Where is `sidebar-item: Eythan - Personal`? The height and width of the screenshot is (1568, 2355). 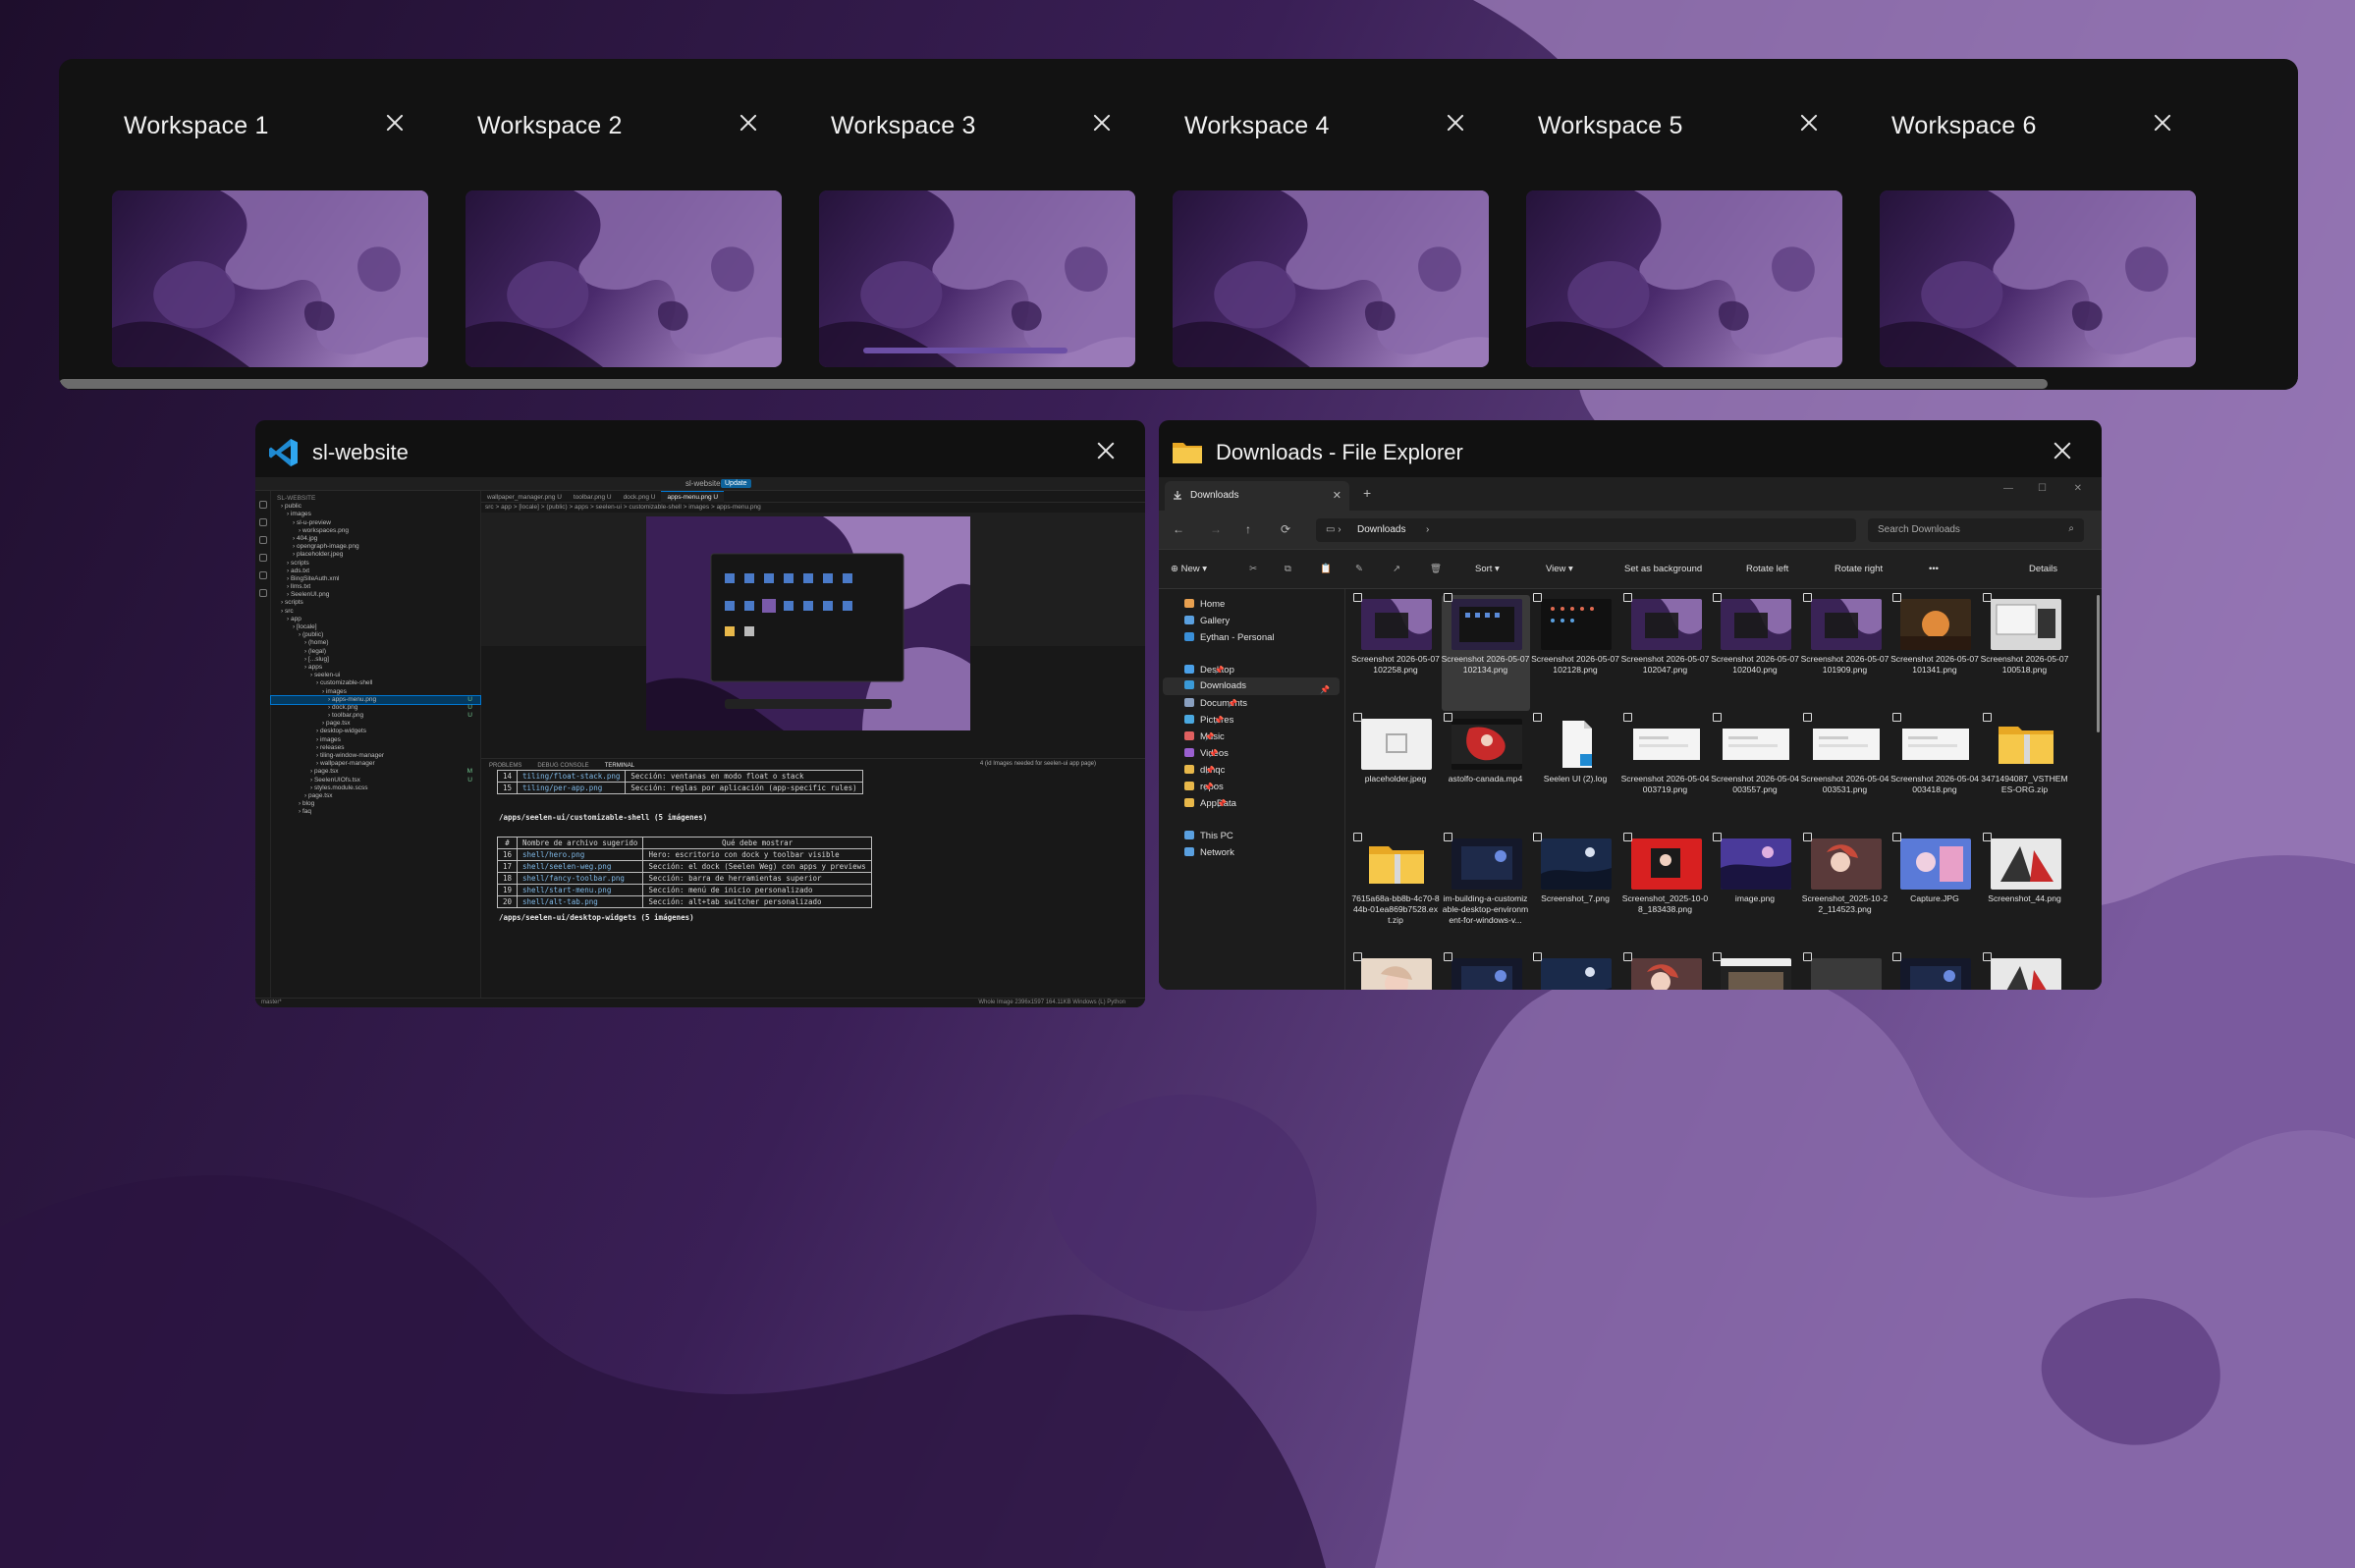 sidebar-item: Eythan - Personal is located at coordinates (1229, 637).